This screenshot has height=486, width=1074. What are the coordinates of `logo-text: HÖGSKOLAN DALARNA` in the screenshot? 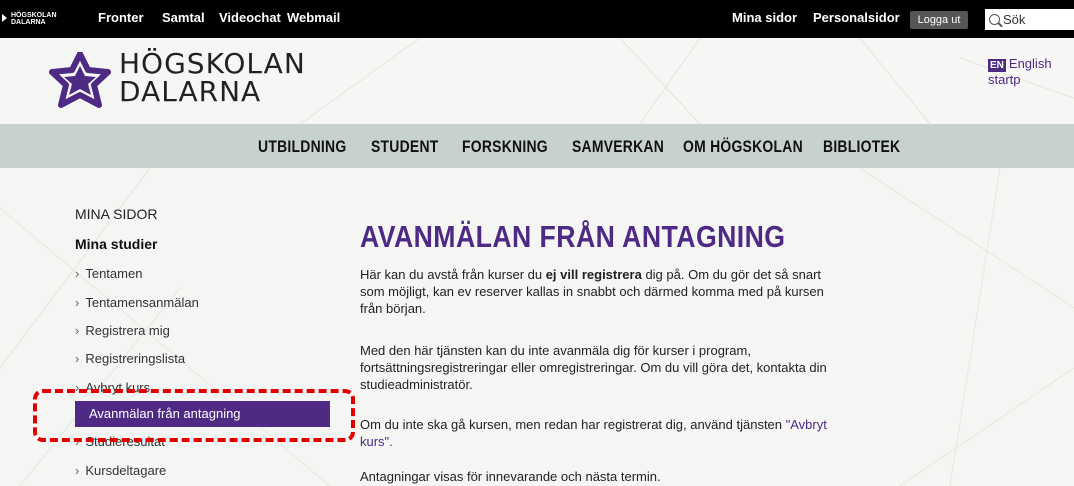 It's located at (212, 78).